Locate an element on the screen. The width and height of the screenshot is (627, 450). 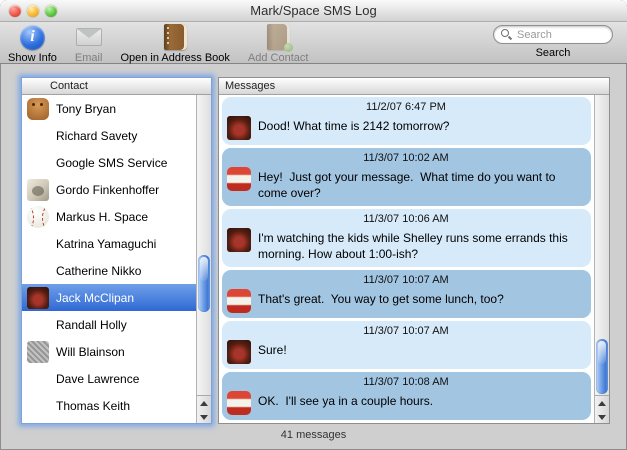
message-scrollbar is located at coordinates (601, 259).